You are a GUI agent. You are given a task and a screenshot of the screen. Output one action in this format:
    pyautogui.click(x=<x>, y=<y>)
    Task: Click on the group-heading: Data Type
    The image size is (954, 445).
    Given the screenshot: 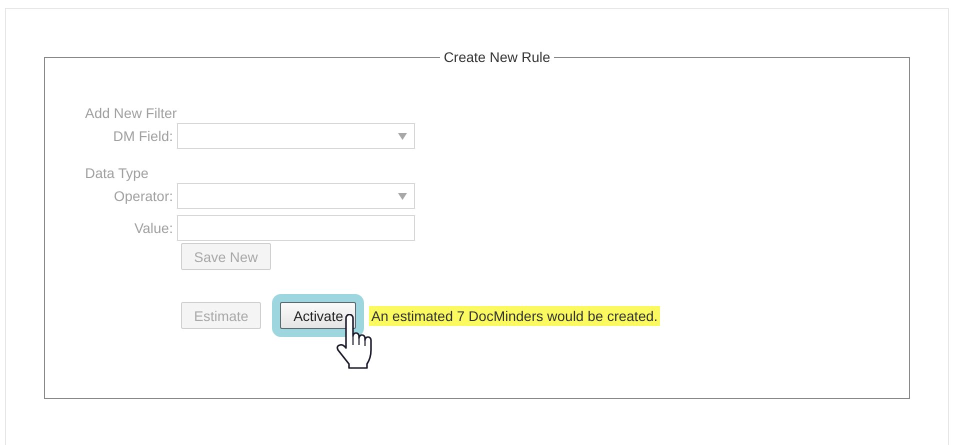 What is the action you would take?
    pyautogui.click(x=117, y=173)
    